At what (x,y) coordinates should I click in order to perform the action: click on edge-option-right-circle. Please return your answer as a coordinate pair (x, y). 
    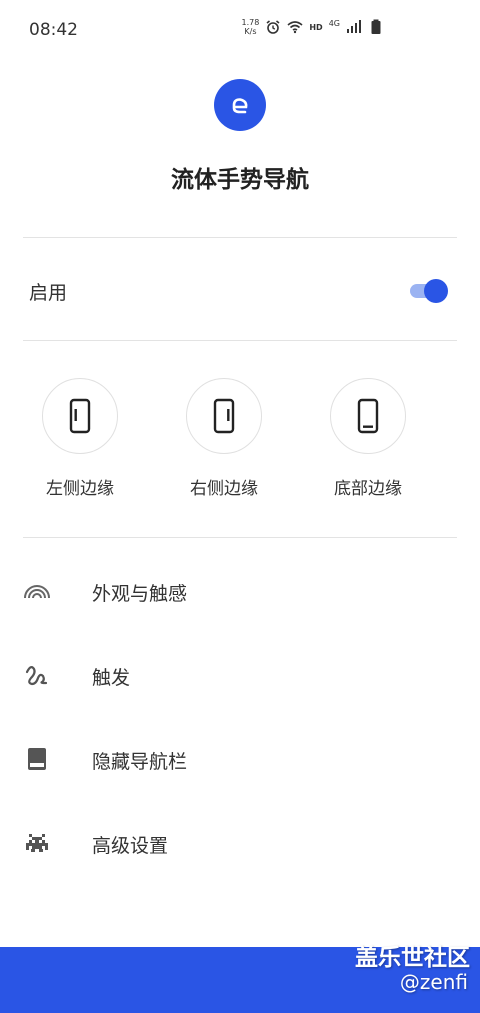
    Looking at the image, I should click on (224, 416).